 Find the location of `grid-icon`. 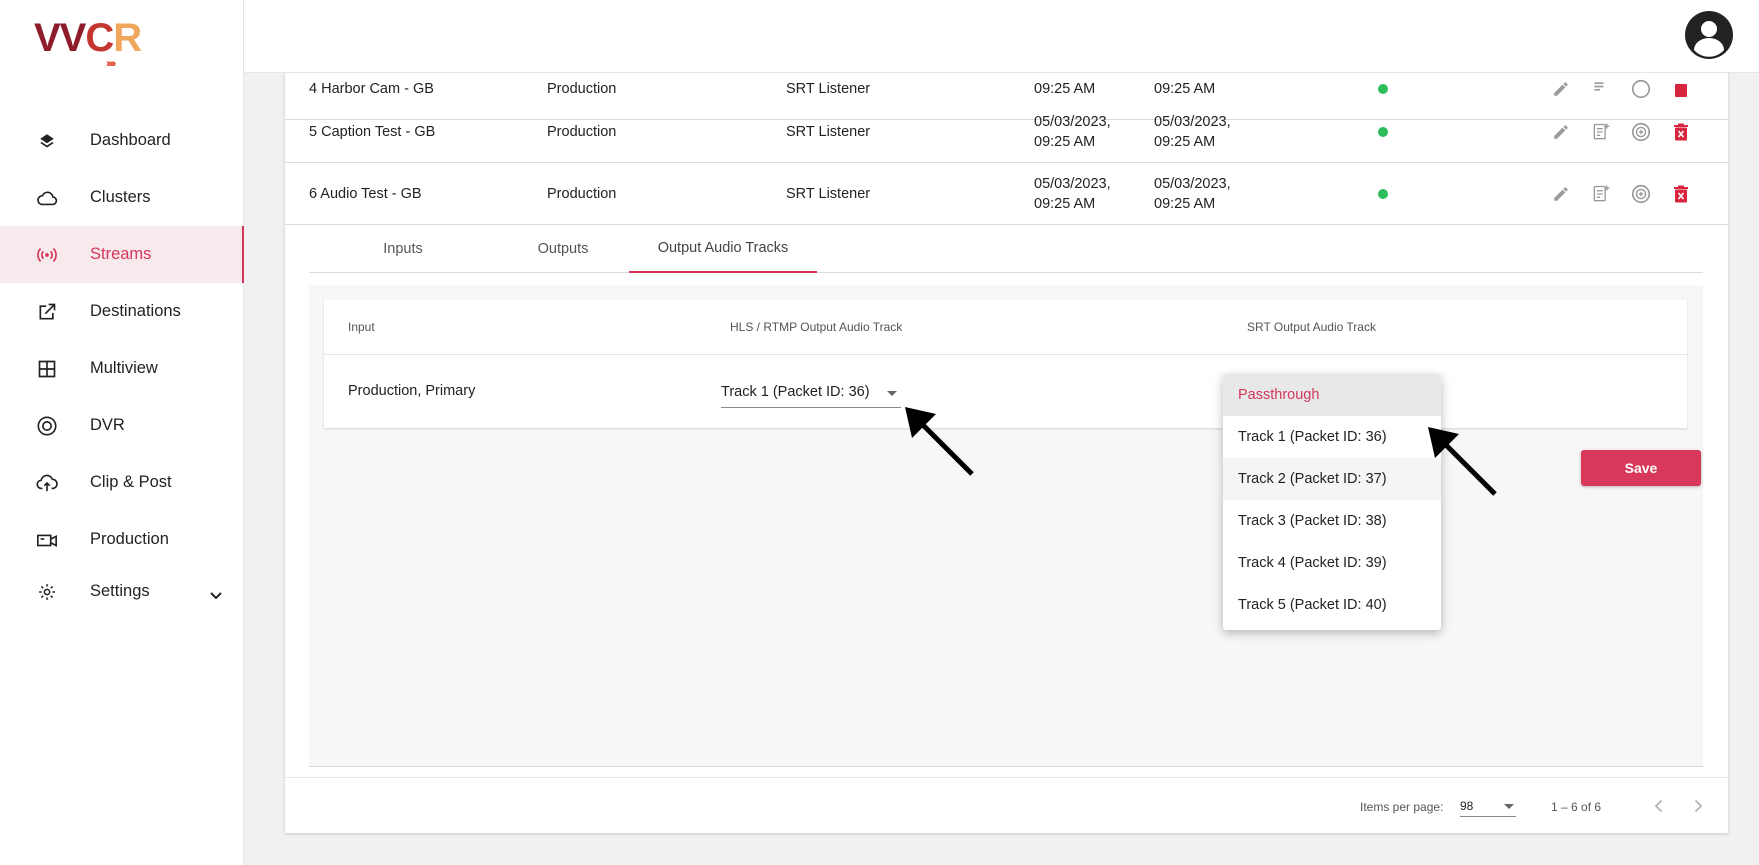

grid-icon is located at coordinates (47, 369).